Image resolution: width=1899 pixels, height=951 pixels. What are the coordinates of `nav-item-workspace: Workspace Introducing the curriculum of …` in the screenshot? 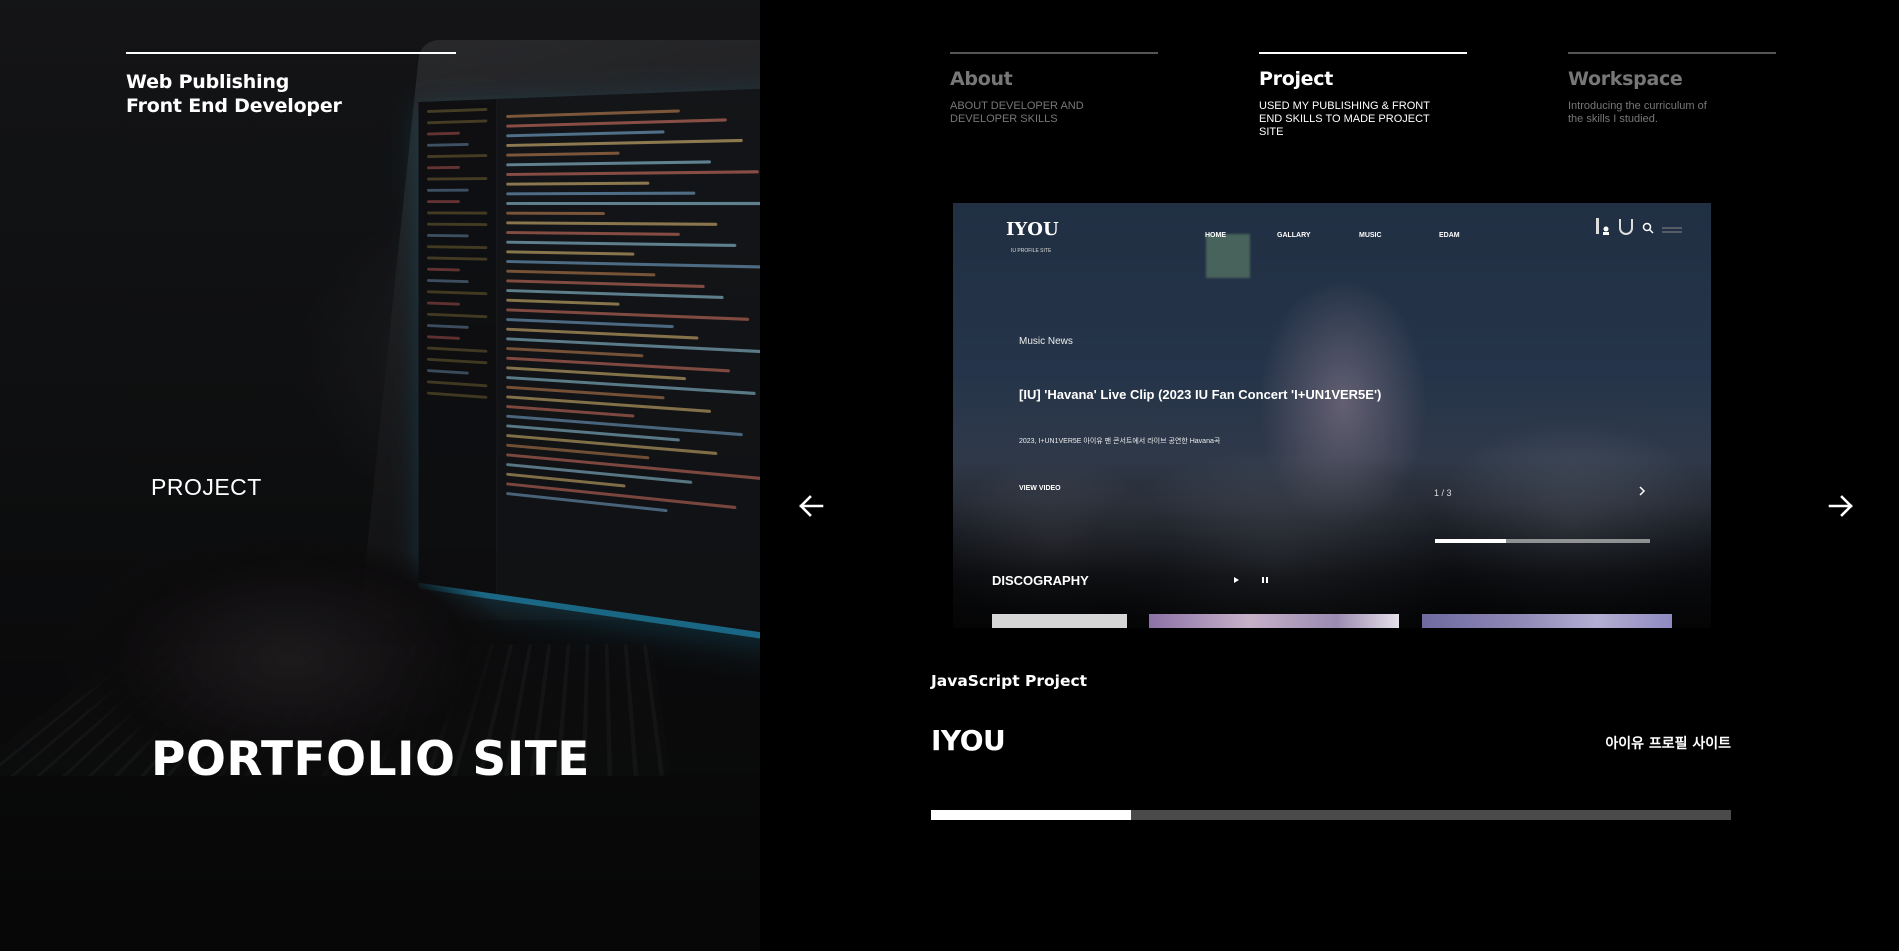 It's located at (1672, 89).